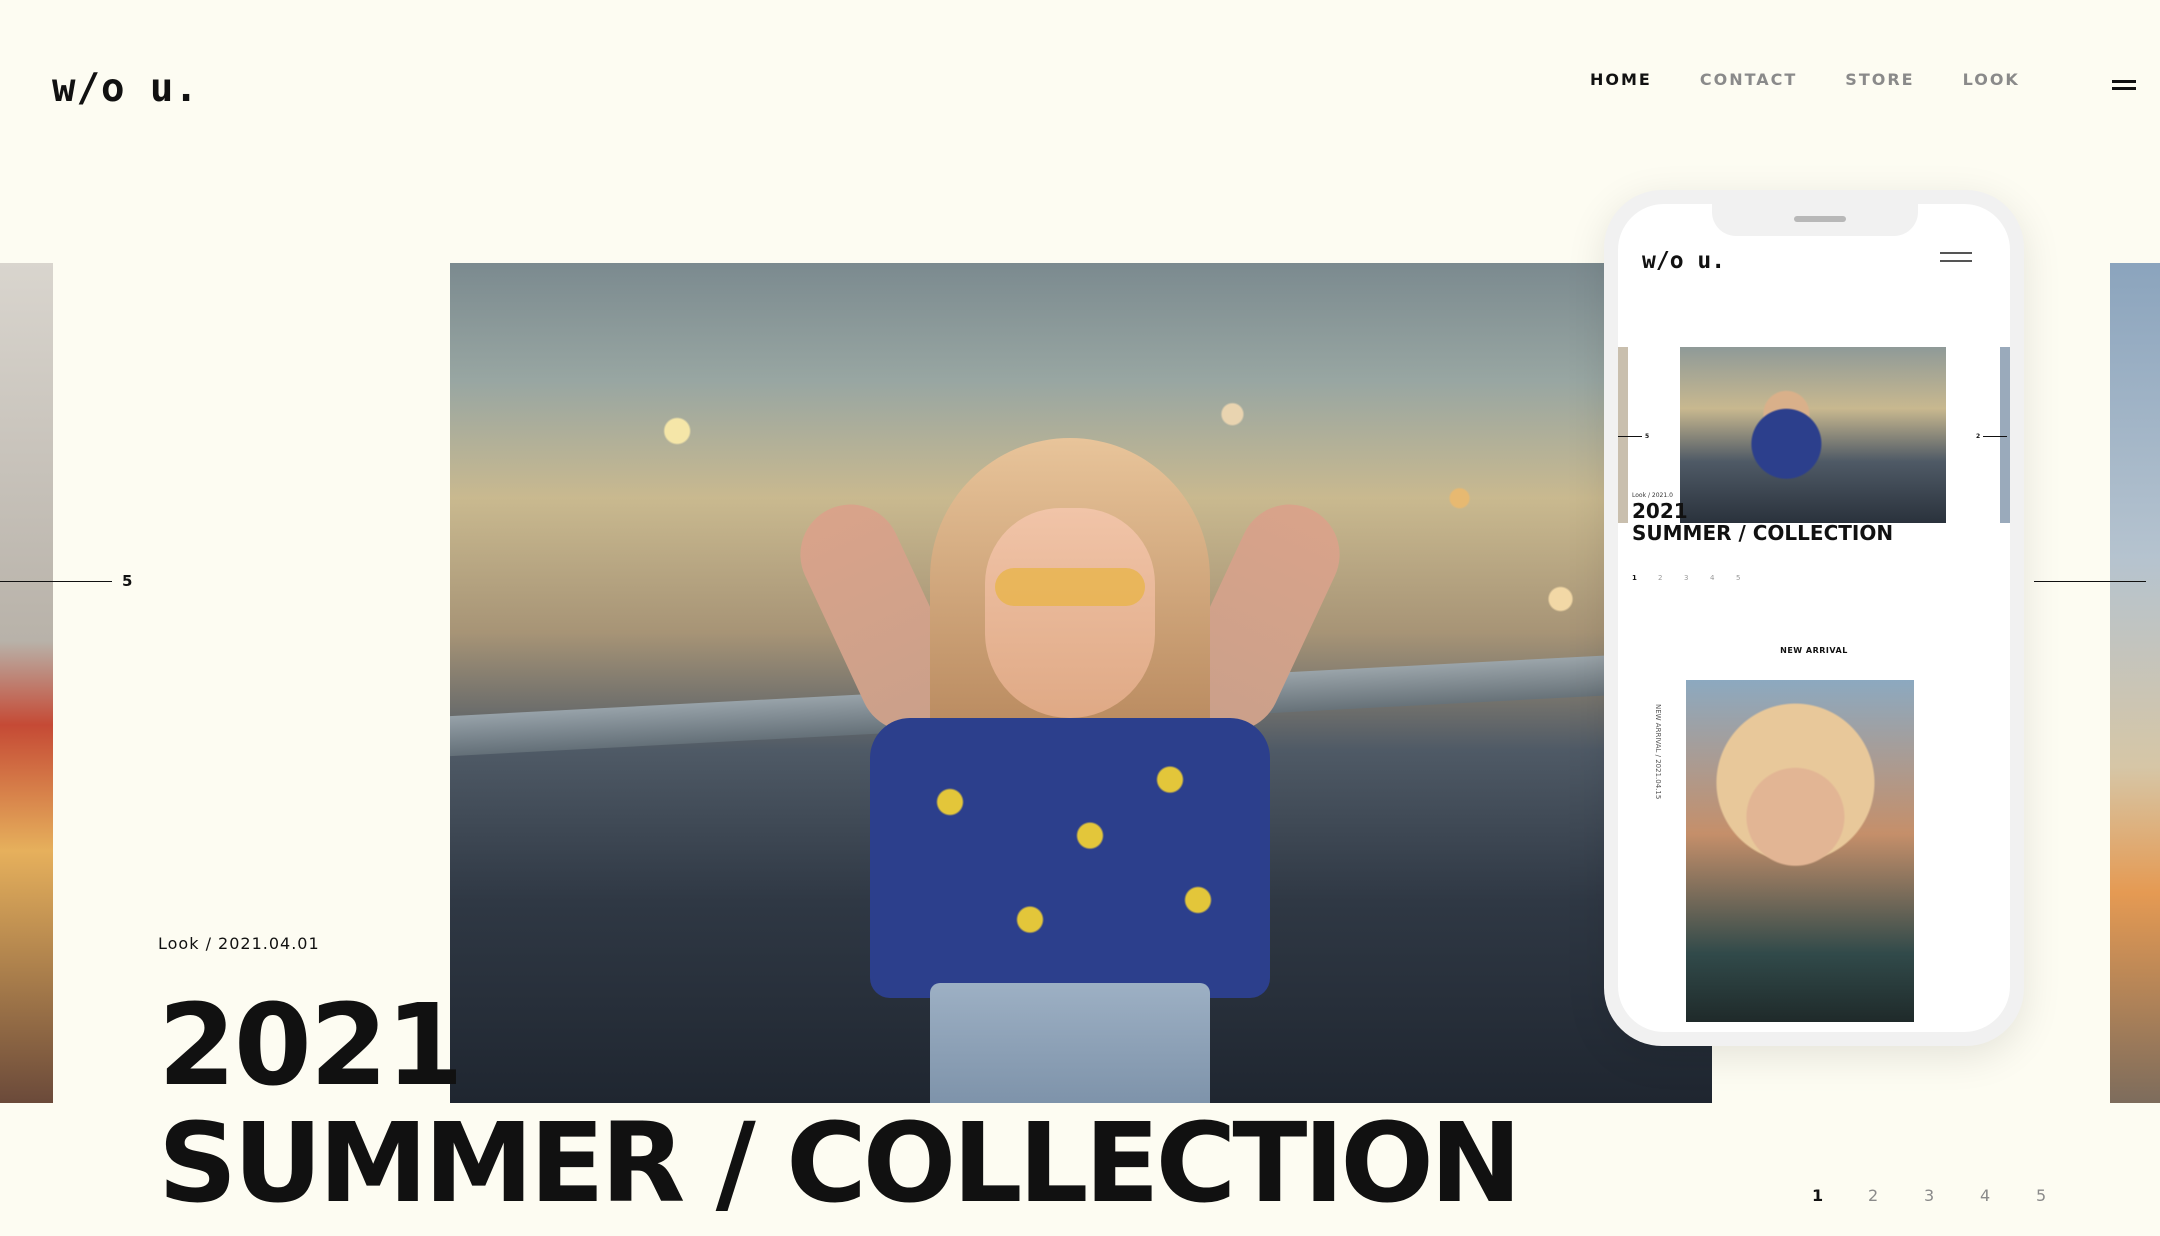  Describe the element at coordinates (1814, 650) in the screenshot. I see `new-arrival-heading: NEW ARRIVAL` at that location.